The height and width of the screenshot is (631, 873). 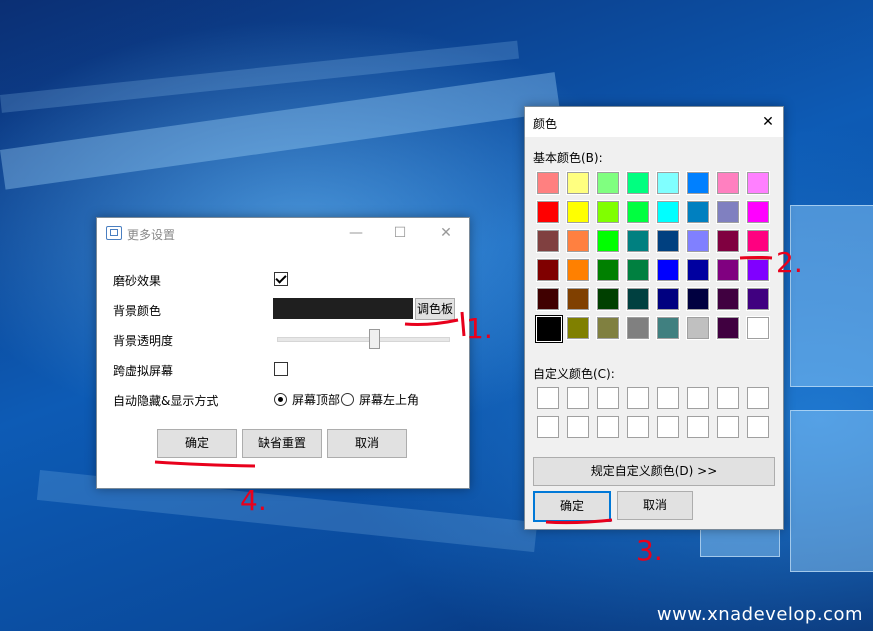 I want to click on reset-defaults-button: 缺省重置, so click(x=282, y=443).